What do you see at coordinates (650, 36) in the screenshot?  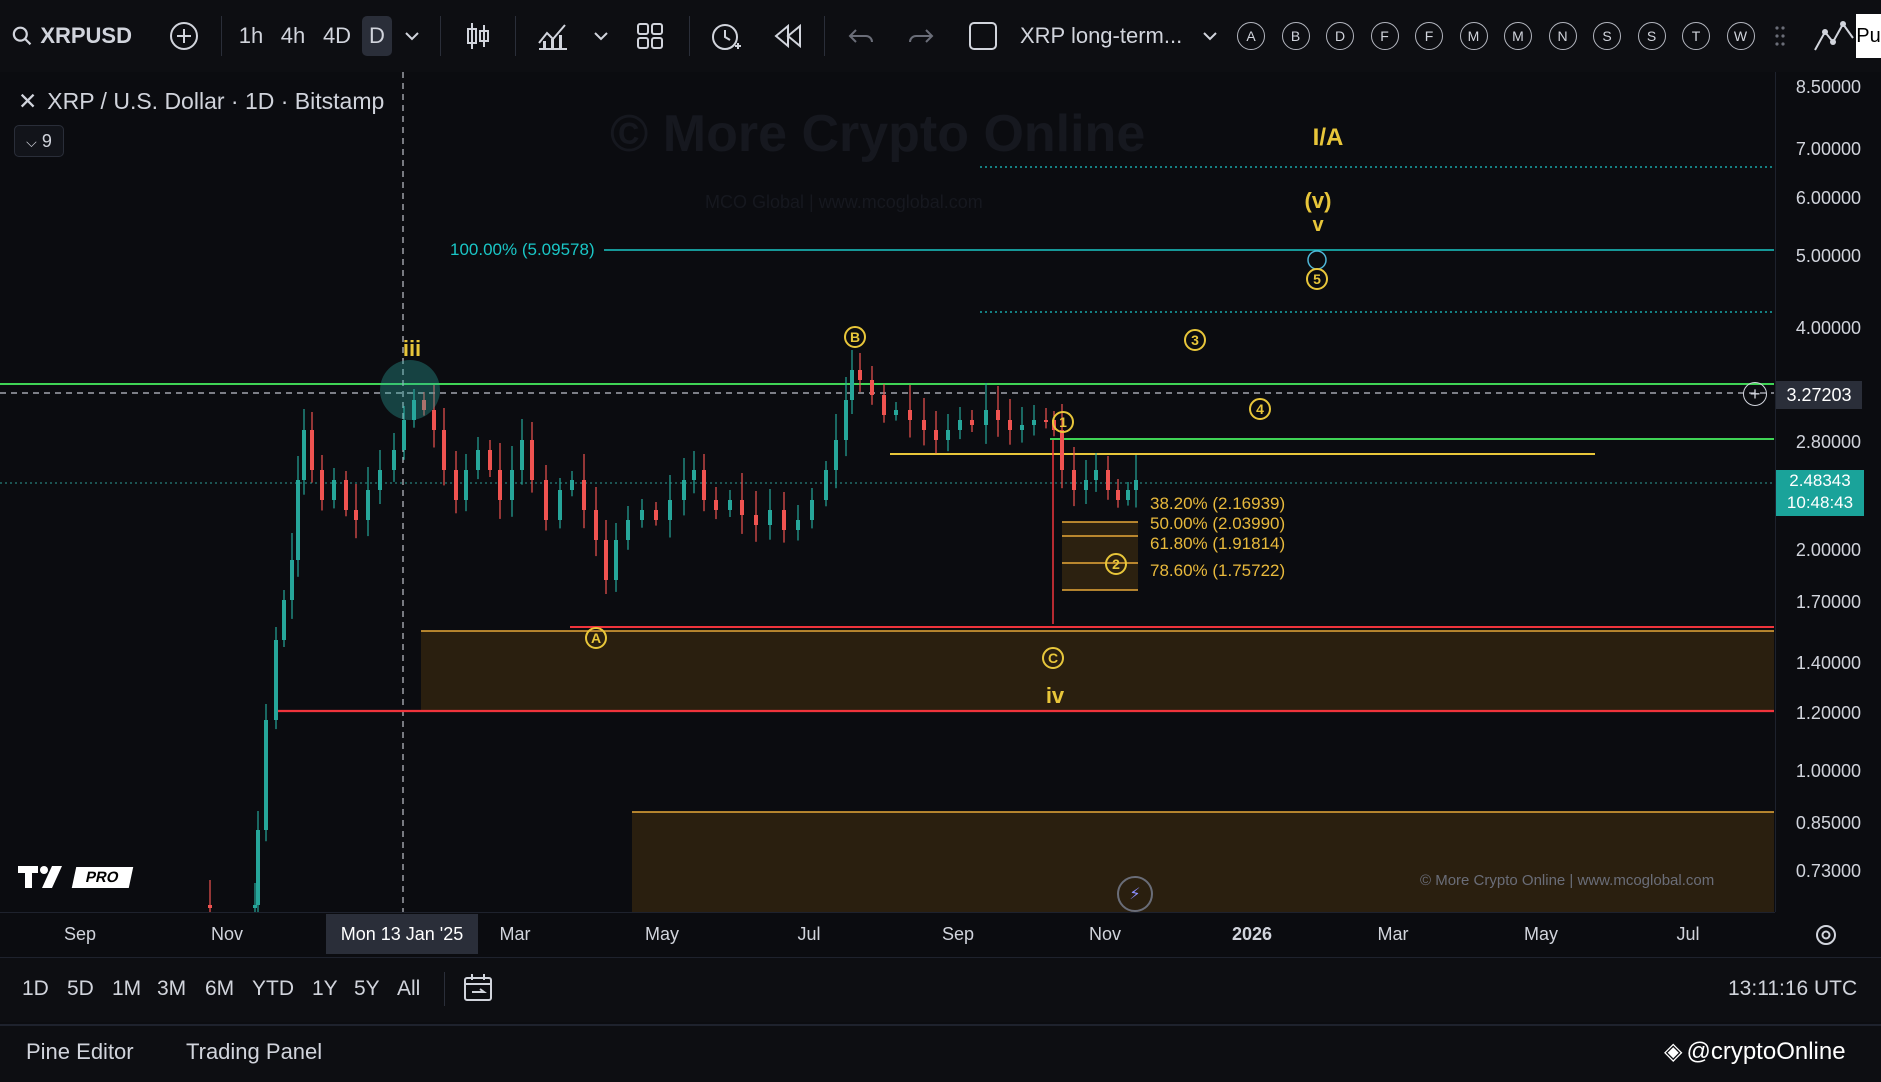 I see `layout-grid-button` at bounding box center [650, 36].